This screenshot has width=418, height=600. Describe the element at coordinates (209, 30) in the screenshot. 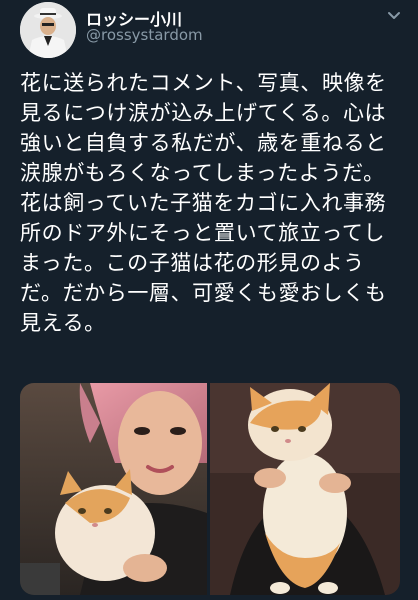

I see `tweet-header: ロッシー小川 @rossystardom` at that location.